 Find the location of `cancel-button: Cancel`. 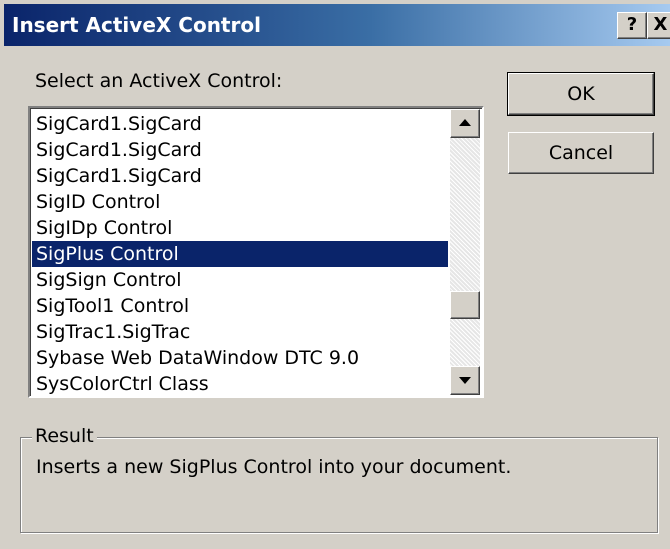

cancel-button: Cancel is located at coordinates (581, 153).